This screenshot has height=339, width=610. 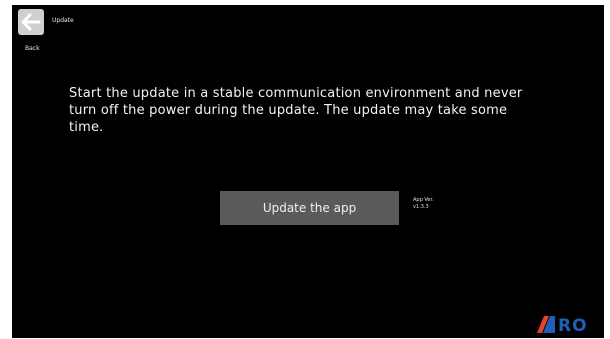 I want to click on app-version-info: App Ver. v1.3.3, so click(x=423, y=204).